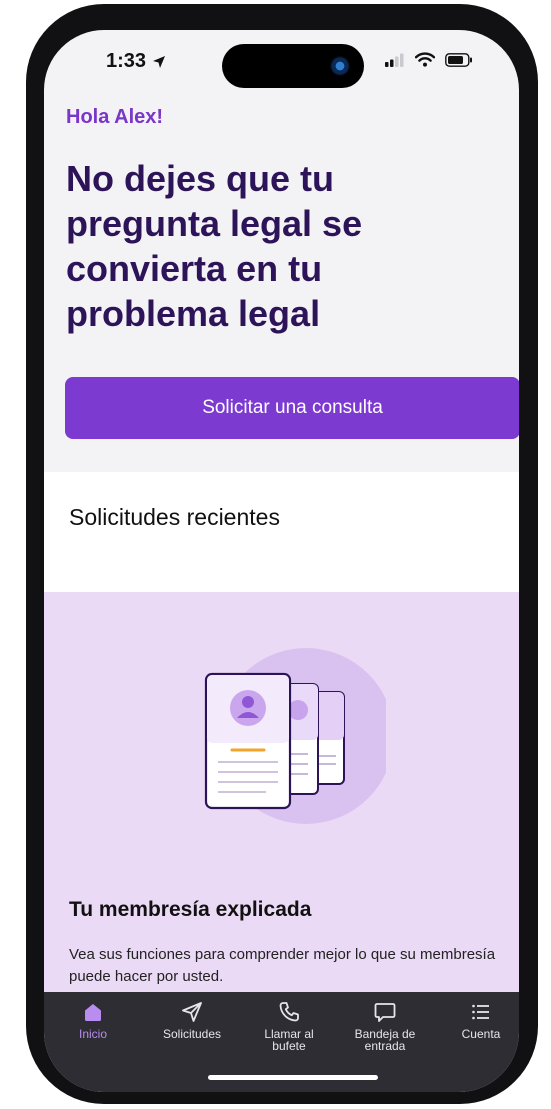 This screenshot has width=551, height=1109. I want to click on location-arrow-icon, so click(159, 61).